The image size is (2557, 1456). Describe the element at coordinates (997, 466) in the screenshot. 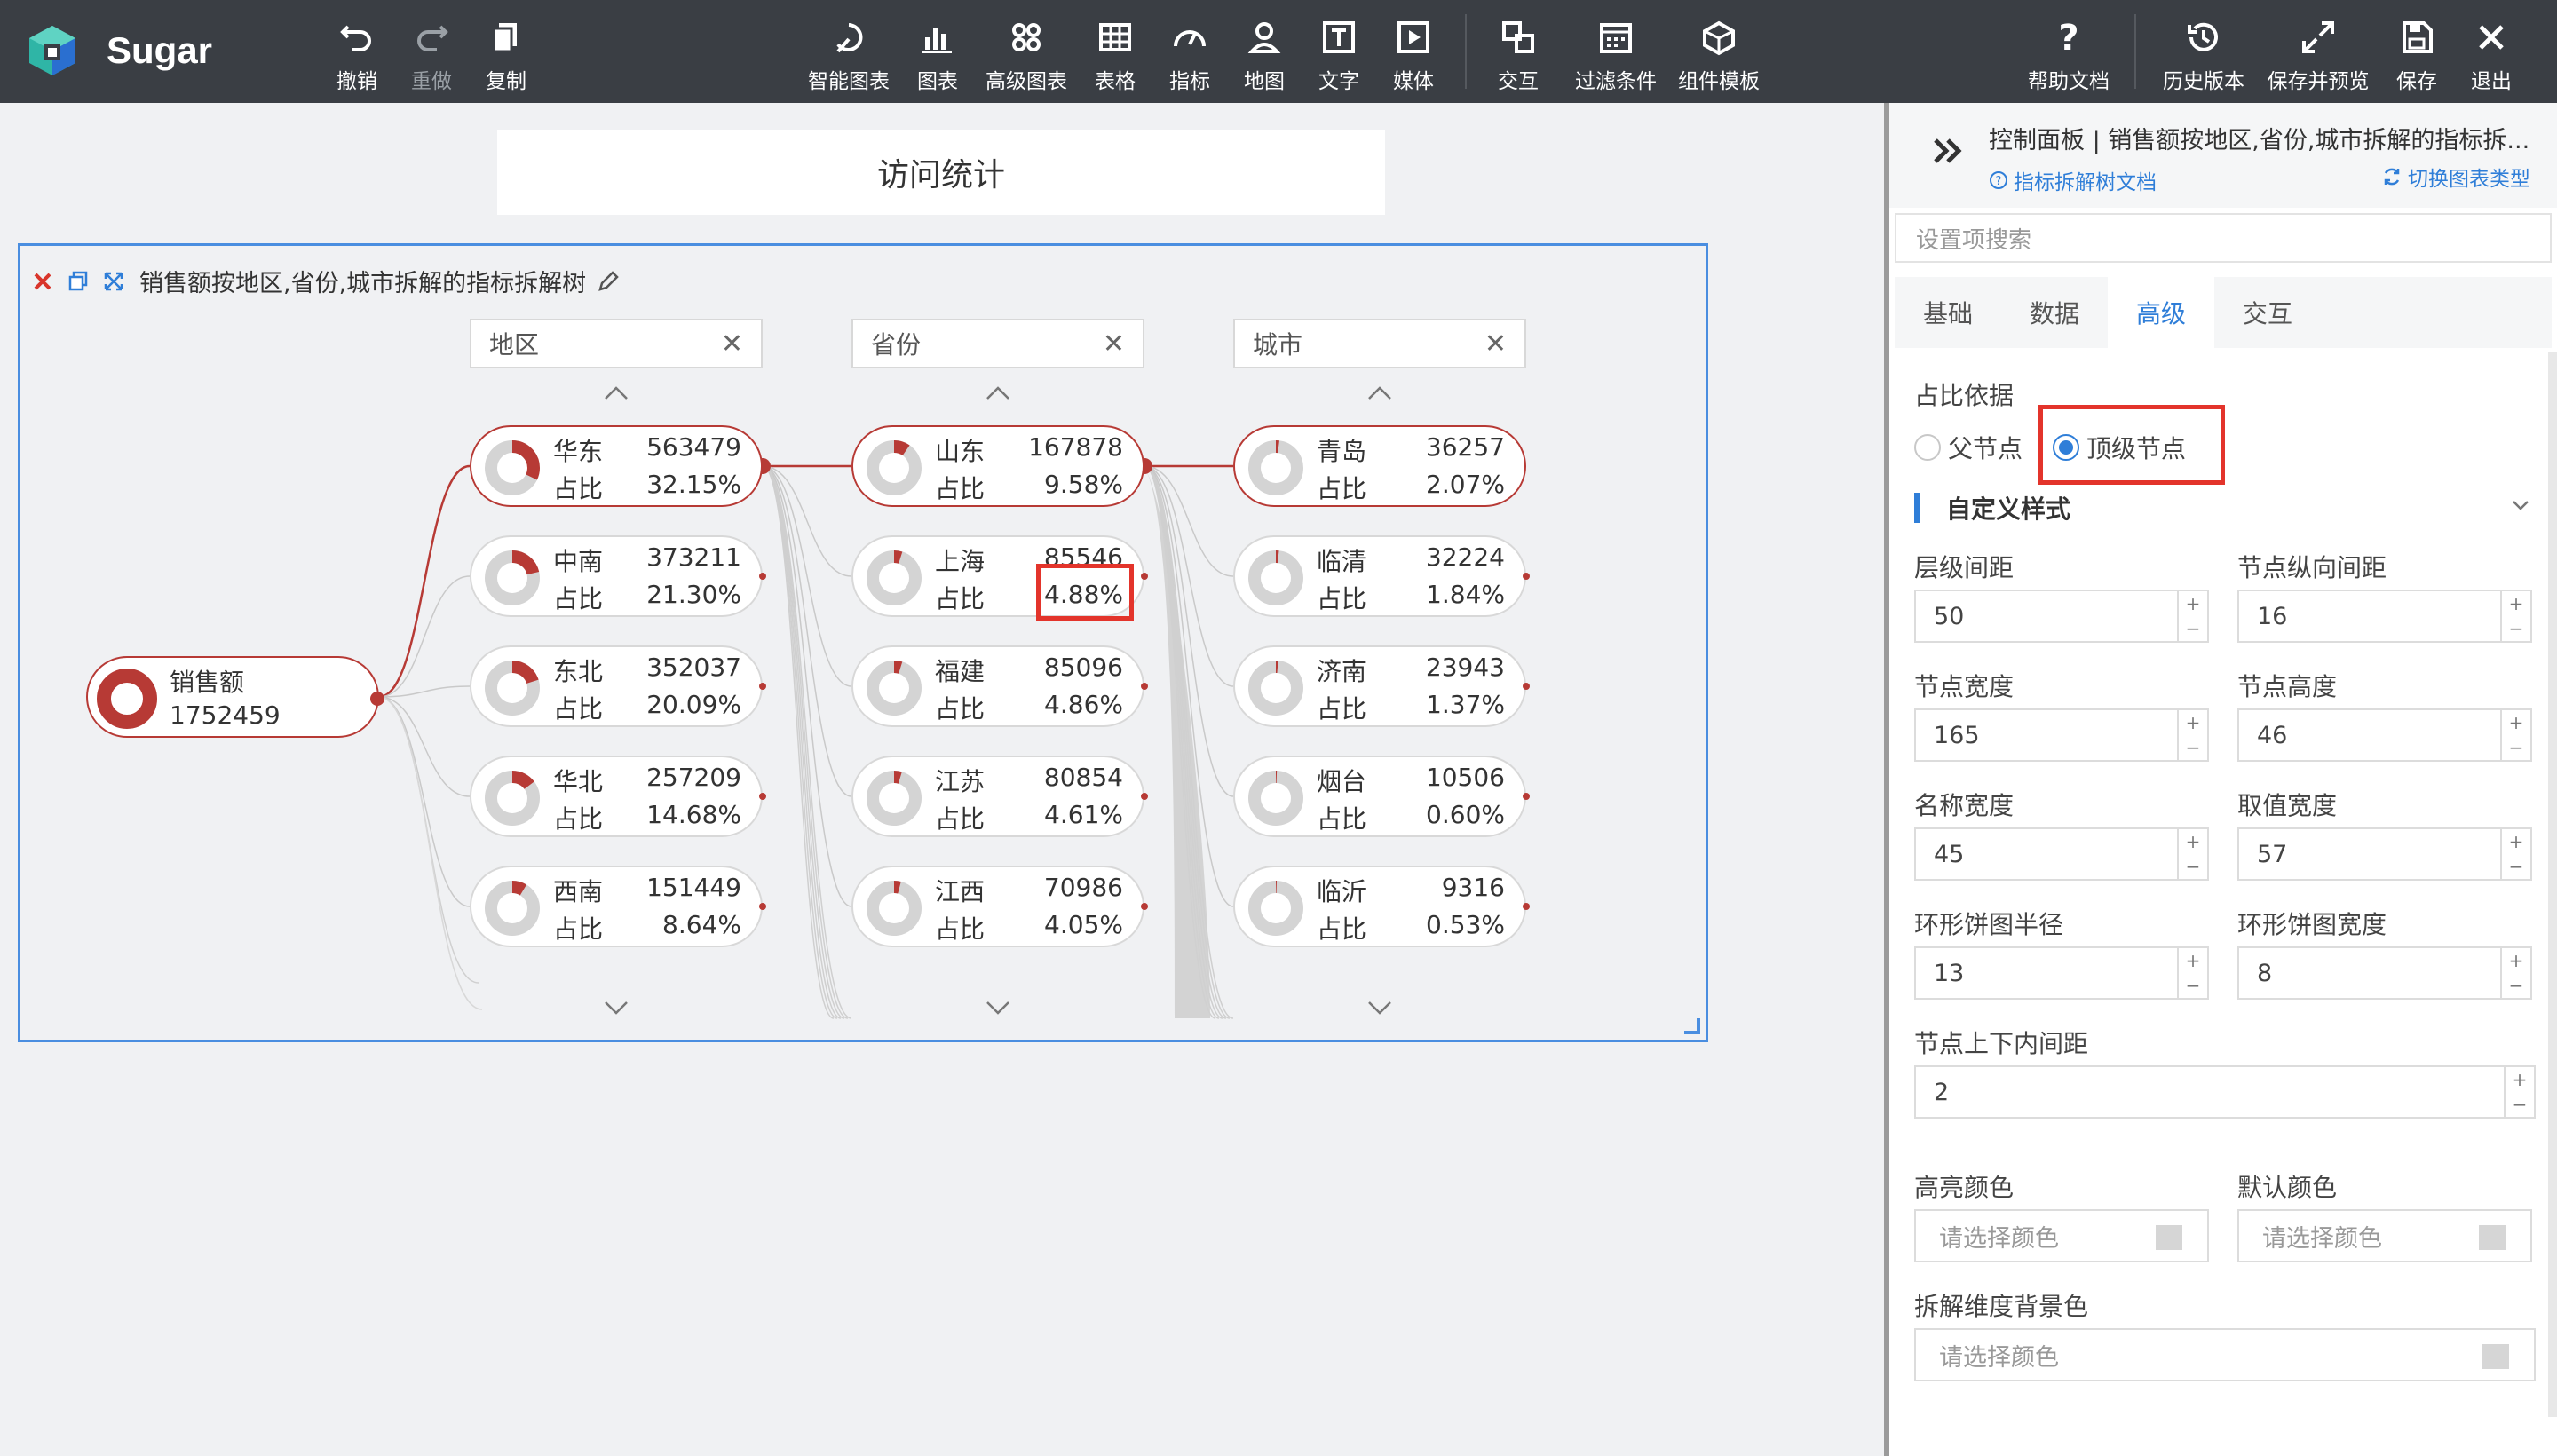

I see `tree-node: 山东 占比 167878 9.58%` at that location.